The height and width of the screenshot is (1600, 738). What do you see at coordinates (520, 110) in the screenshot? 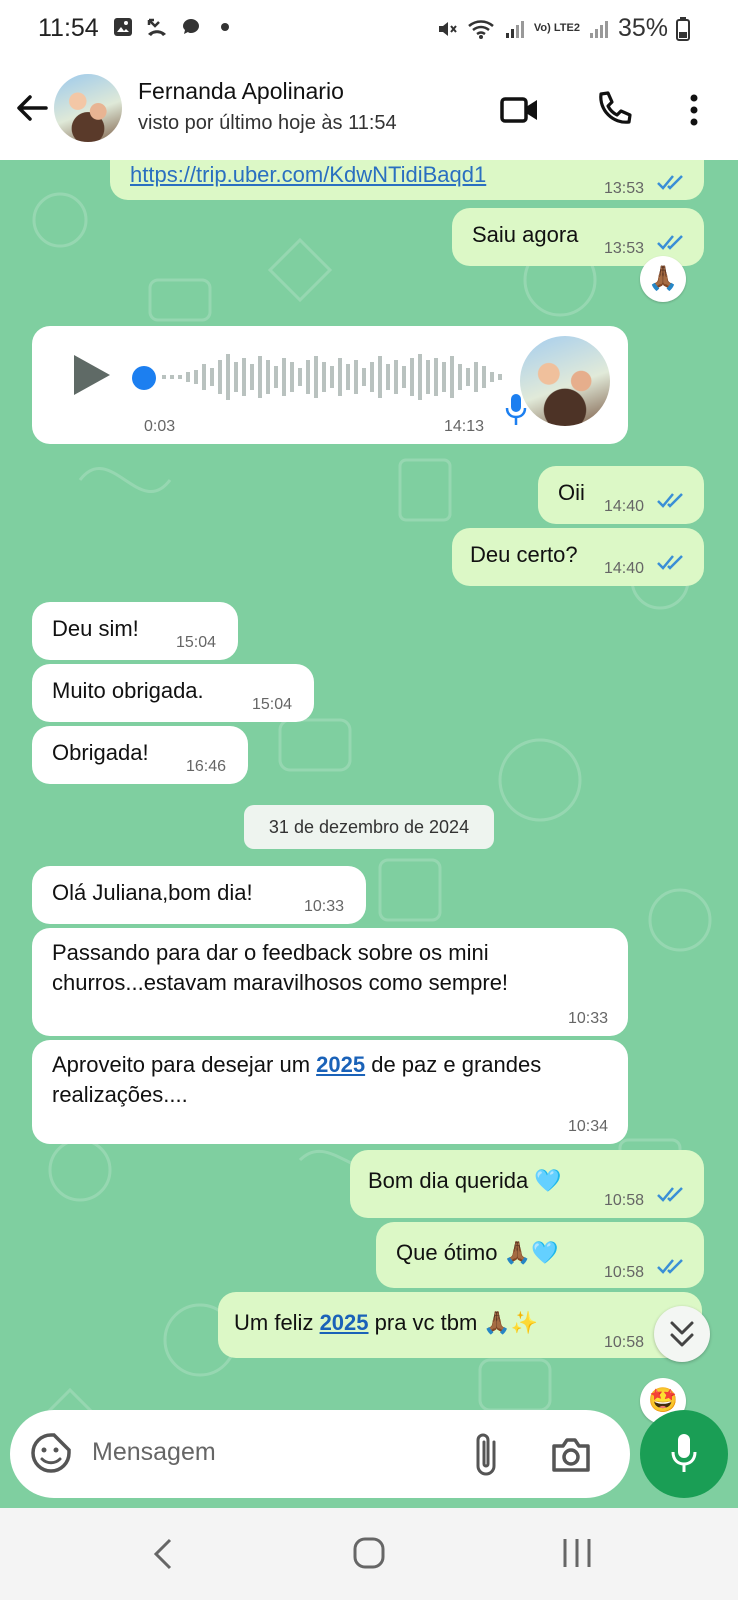
I see `video-call-icon` at bounding box center [520, 110].